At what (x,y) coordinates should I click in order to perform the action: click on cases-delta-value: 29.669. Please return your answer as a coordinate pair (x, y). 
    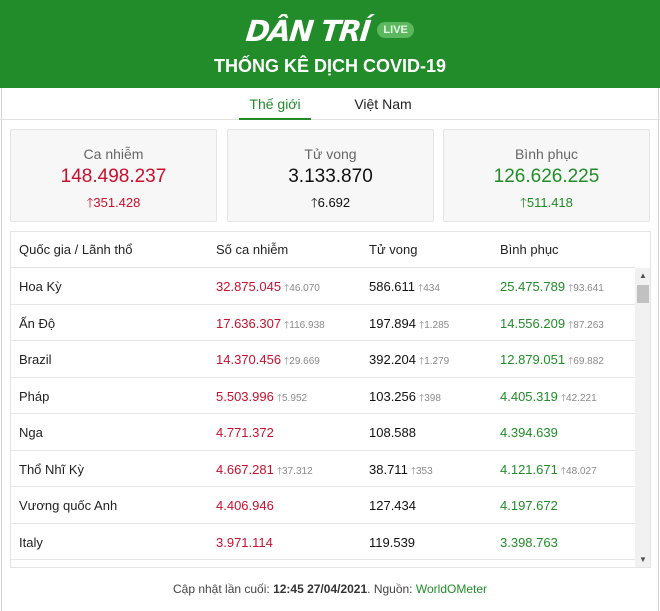
    Looking at the image, I should click on (304, 361).